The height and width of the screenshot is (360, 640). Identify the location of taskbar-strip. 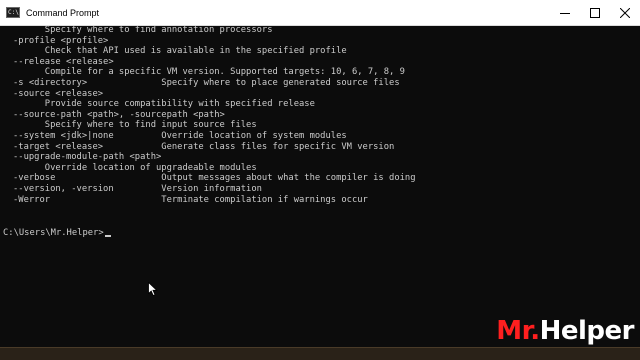
(320, 353).